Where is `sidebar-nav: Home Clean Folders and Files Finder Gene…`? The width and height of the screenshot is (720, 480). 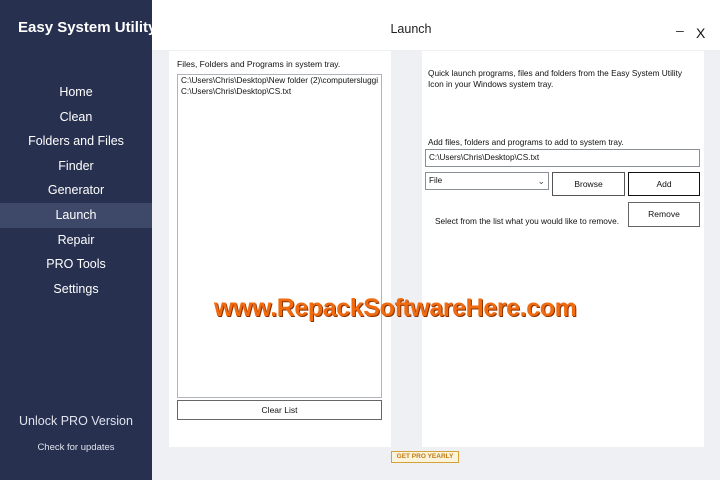
sidebar-nav: Home Clean Folders and Files Finder Gene… is located at coordinates (76, 190).